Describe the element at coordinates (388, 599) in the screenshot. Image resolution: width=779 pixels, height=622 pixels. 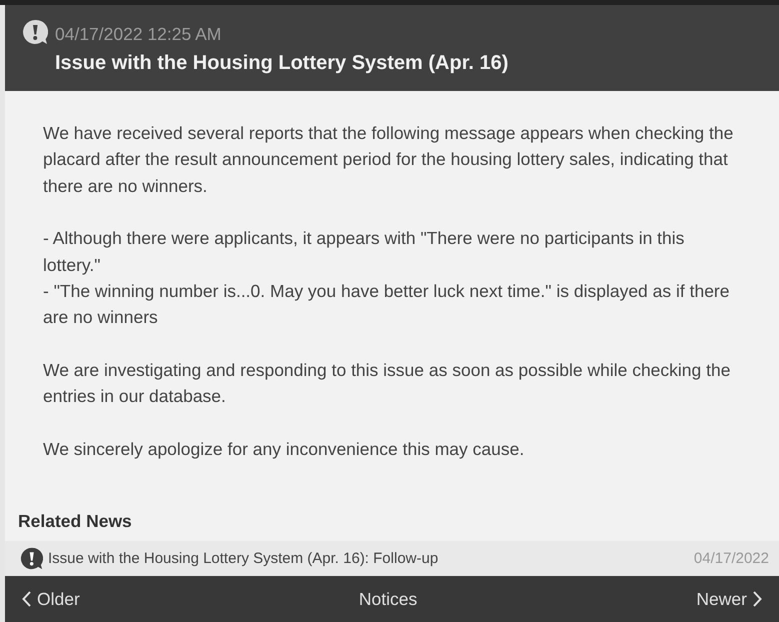
I see `notices-button: Notices` at that location.